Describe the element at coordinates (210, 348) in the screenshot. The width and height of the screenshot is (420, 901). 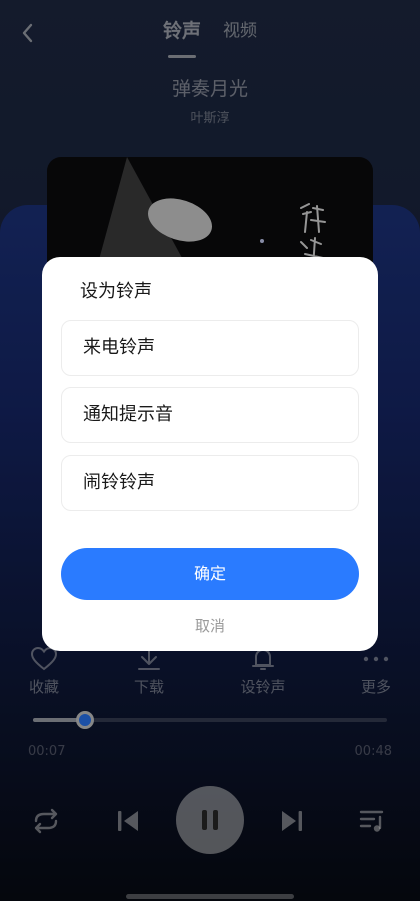
I see `option-call-ringtone: 来电铃声` at that location.